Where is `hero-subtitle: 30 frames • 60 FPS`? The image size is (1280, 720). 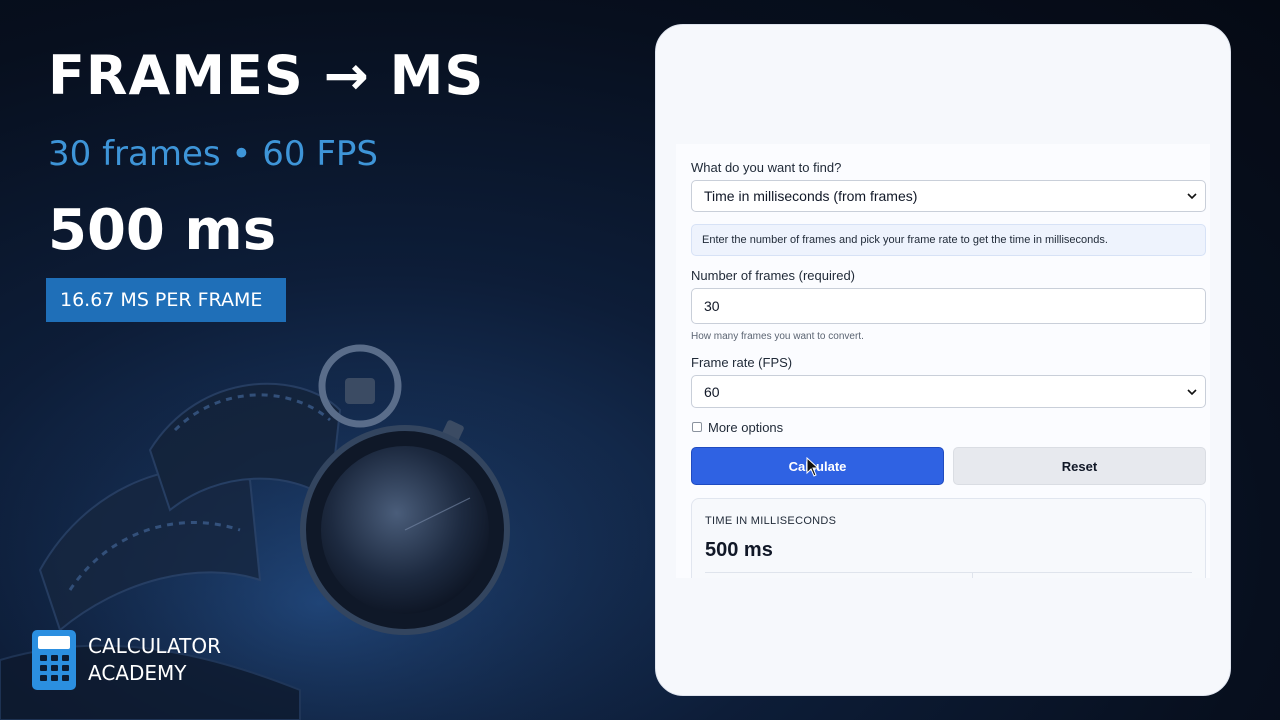 hero-subtitle: 30 frames • 60 FPS is located at coordinates (213, 154).